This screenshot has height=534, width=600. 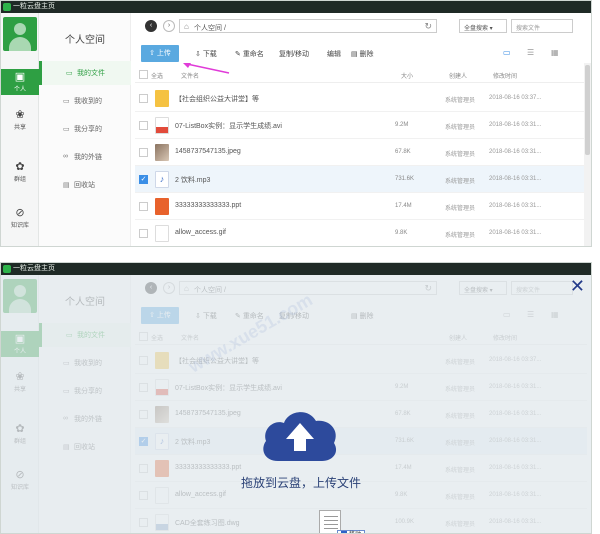 I want to click on ppt-file-icon, so click(x=162, y=206).